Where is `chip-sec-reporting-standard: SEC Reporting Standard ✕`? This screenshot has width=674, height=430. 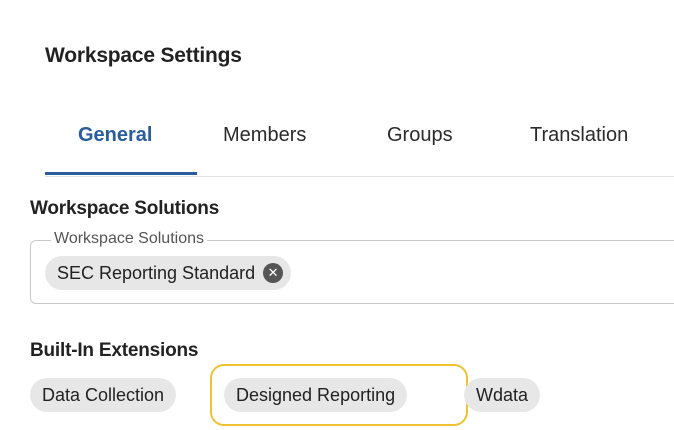 chip-sec-reporting-standard: SEC Reporting Standard ✕ is located at coordinates (168, 273).